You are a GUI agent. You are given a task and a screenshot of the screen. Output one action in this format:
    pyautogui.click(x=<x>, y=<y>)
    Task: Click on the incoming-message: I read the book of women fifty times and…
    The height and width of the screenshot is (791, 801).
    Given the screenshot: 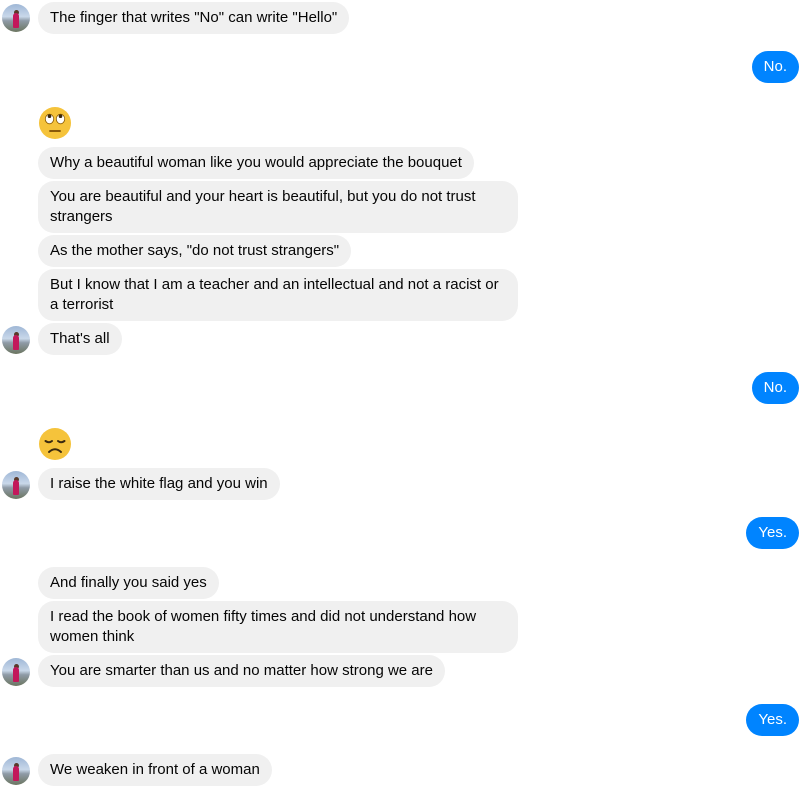 What is the action you would take?
    pyautogui.click(x=278, y=627)
    